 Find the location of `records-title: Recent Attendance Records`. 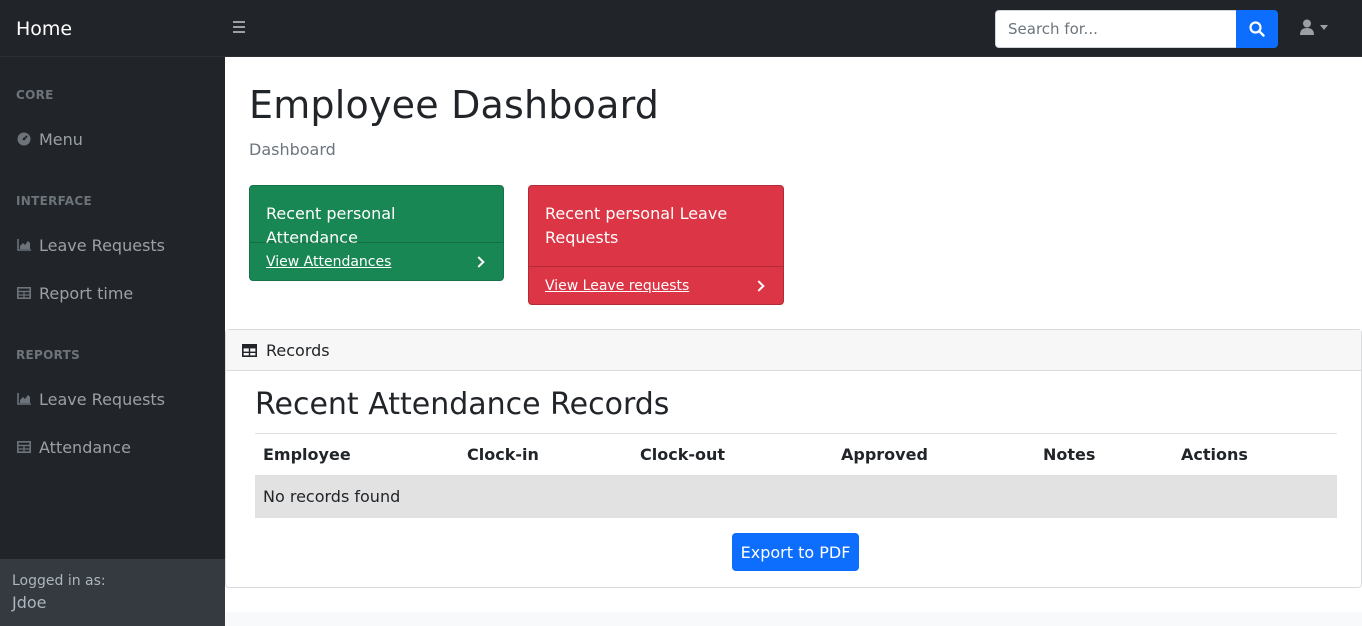

records-title: Recent Attendance Records is located at coordinates (462, 404).